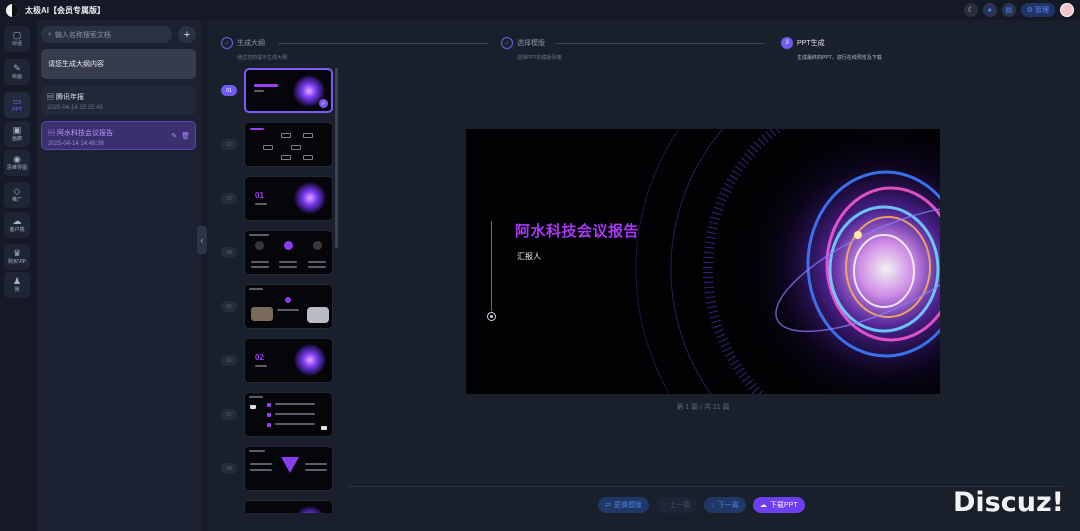 The width and height of the screenshot is (1080, 531). I want to click on app-title: 太极AI【会员专属版】, so click(65, 10).